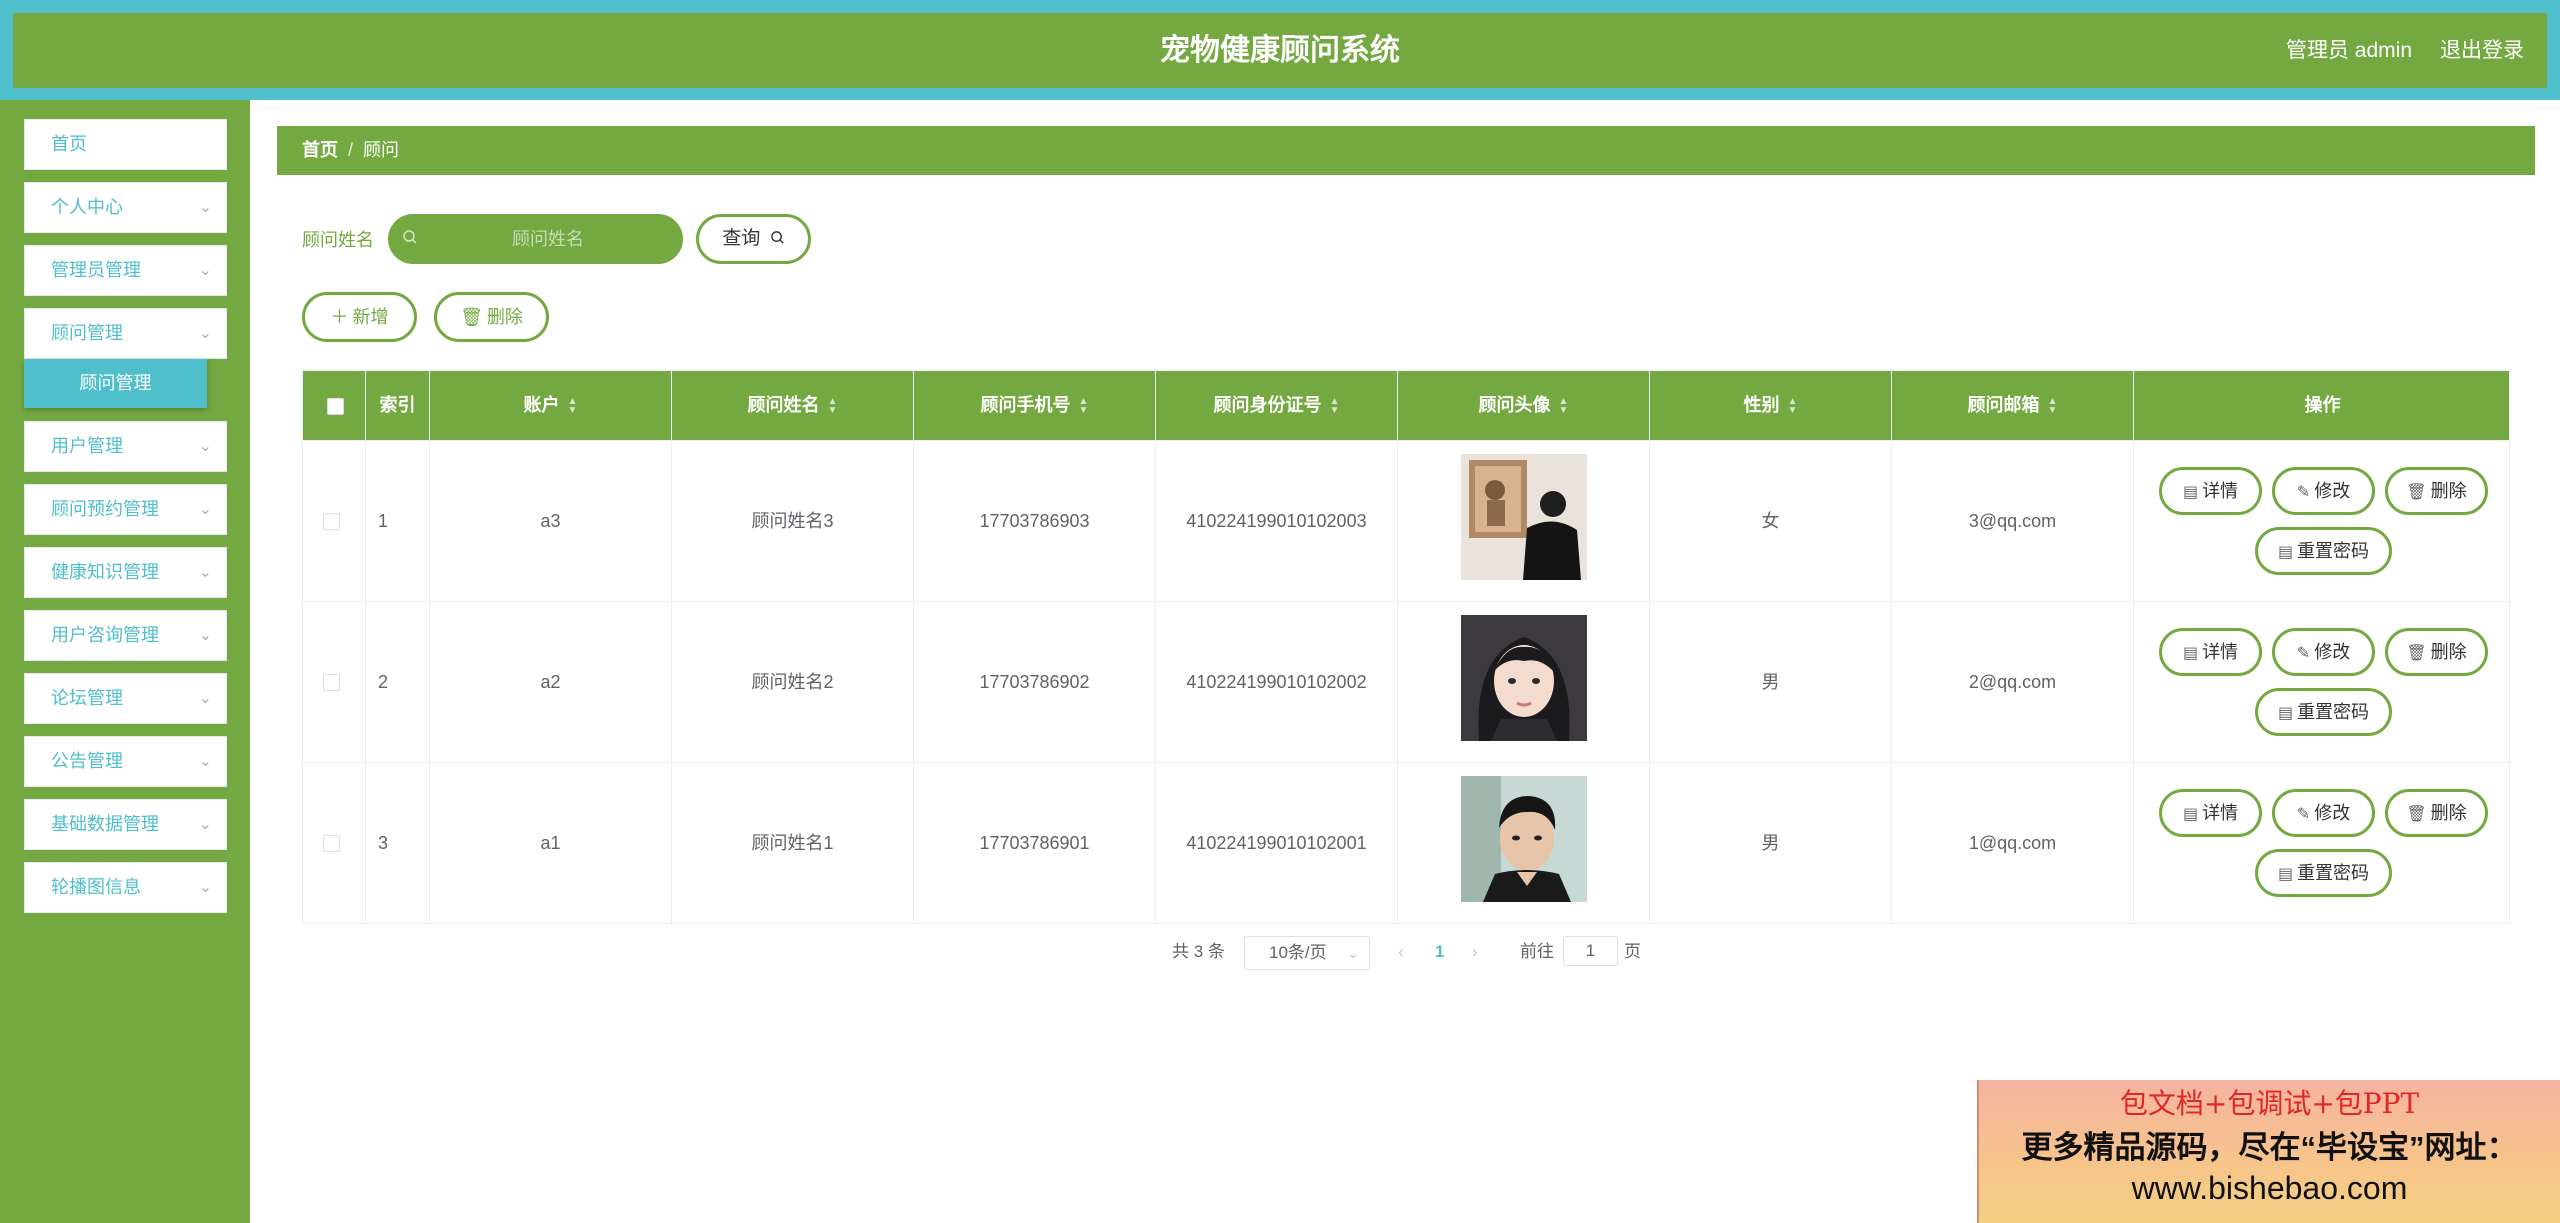 Image resolution: width=2560 pixels, height=1223 pixels. Describe the element at coordinates (2303, 653) in the screenshot. I see `pencil-icon: ✎` at that location.